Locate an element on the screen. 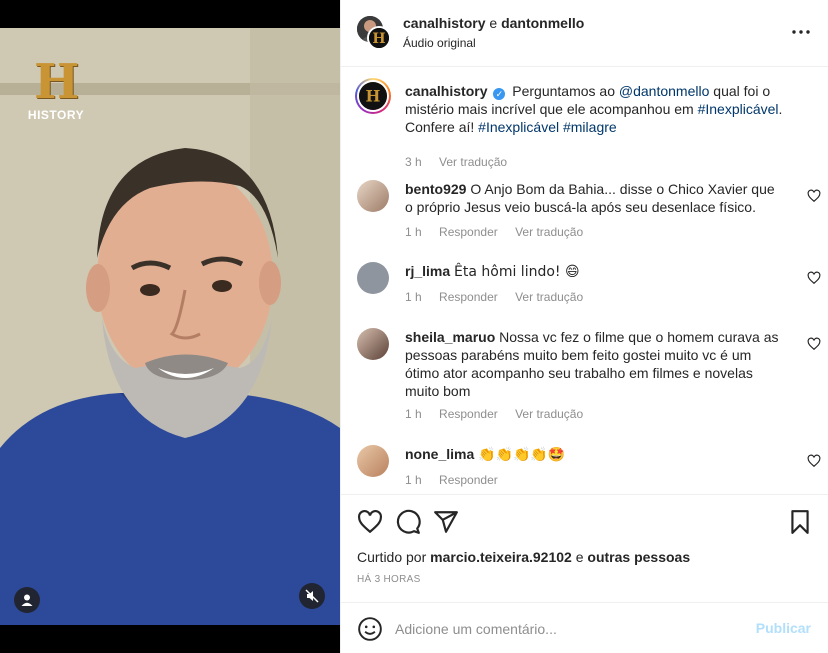 This screenshot has width=828, height=653. tagged-users-button is located at coordinates (27, 600).